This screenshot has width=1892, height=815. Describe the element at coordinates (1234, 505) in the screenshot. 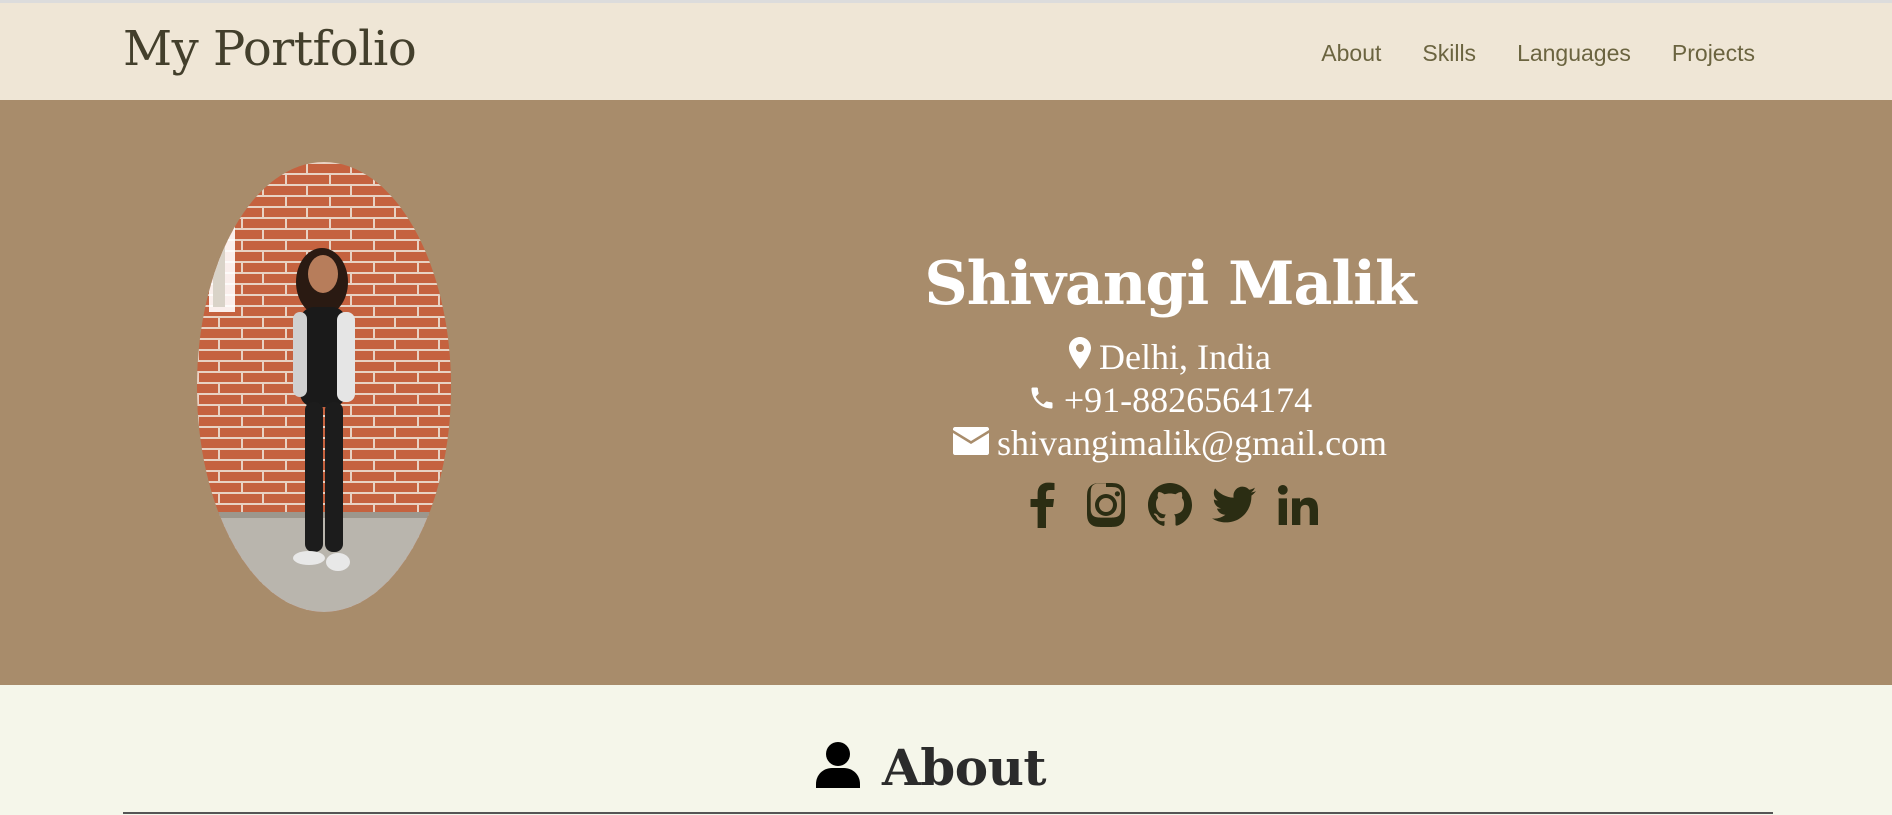

I see `twitter-icon` at that location.